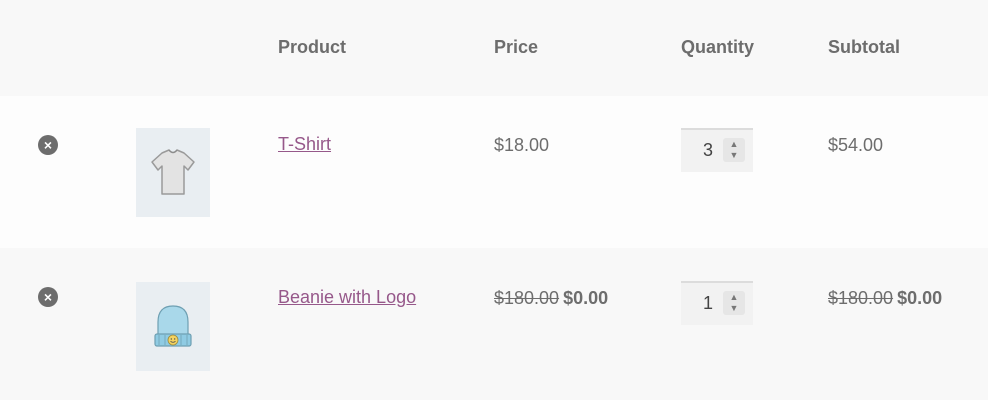 This screenshot has height=400, width=988. What do you see at coordinates (856, 145) in the screenshot?
I see `line-subtotal: $54.00` at bounding box center [856, 145].